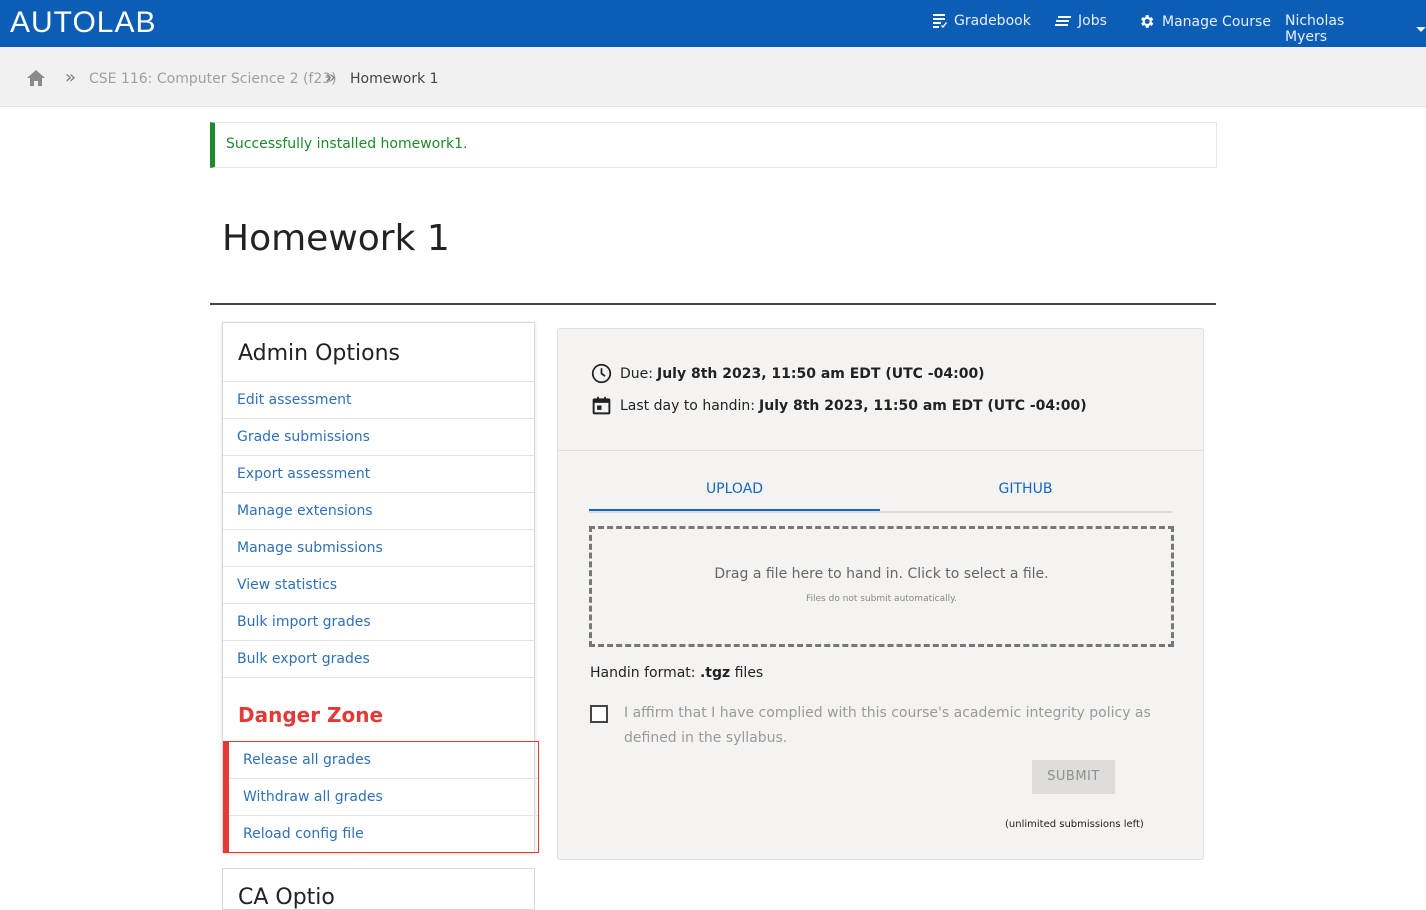  I want to click on manage-extensions-link: Manage extensions, so click(378, 511).